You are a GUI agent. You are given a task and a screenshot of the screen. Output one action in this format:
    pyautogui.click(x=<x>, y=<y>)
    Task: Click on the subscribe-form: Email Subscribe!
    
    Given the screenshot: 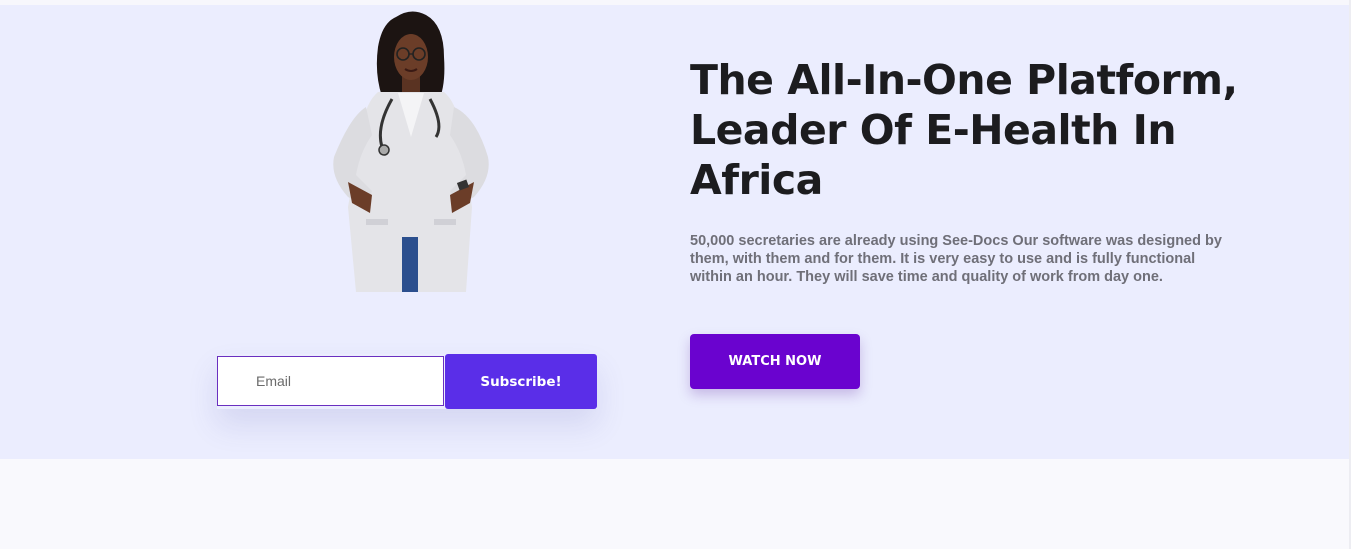 What is the action you would take?
    pyautogui.click(x=407, y=381)
    